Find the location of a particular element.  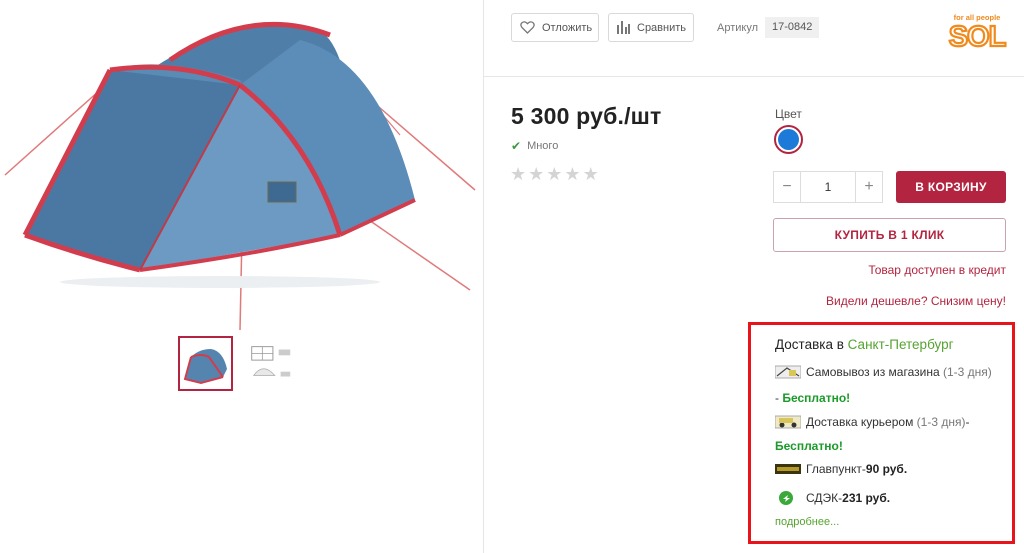

defer-label: Отложить is located at coordinates (567, 27).